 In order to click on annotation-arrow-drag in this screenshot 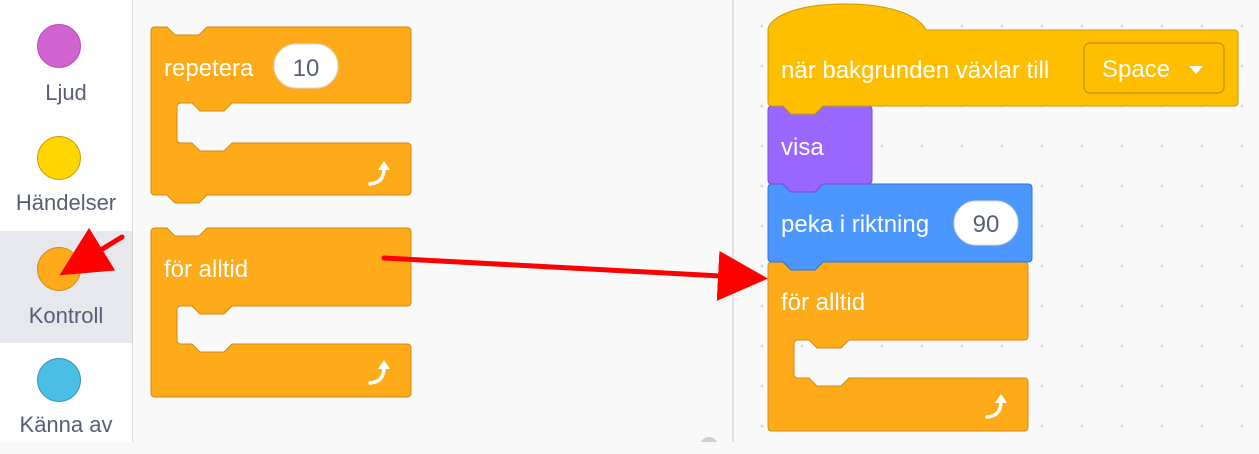, I will do `click(574, 275)`.